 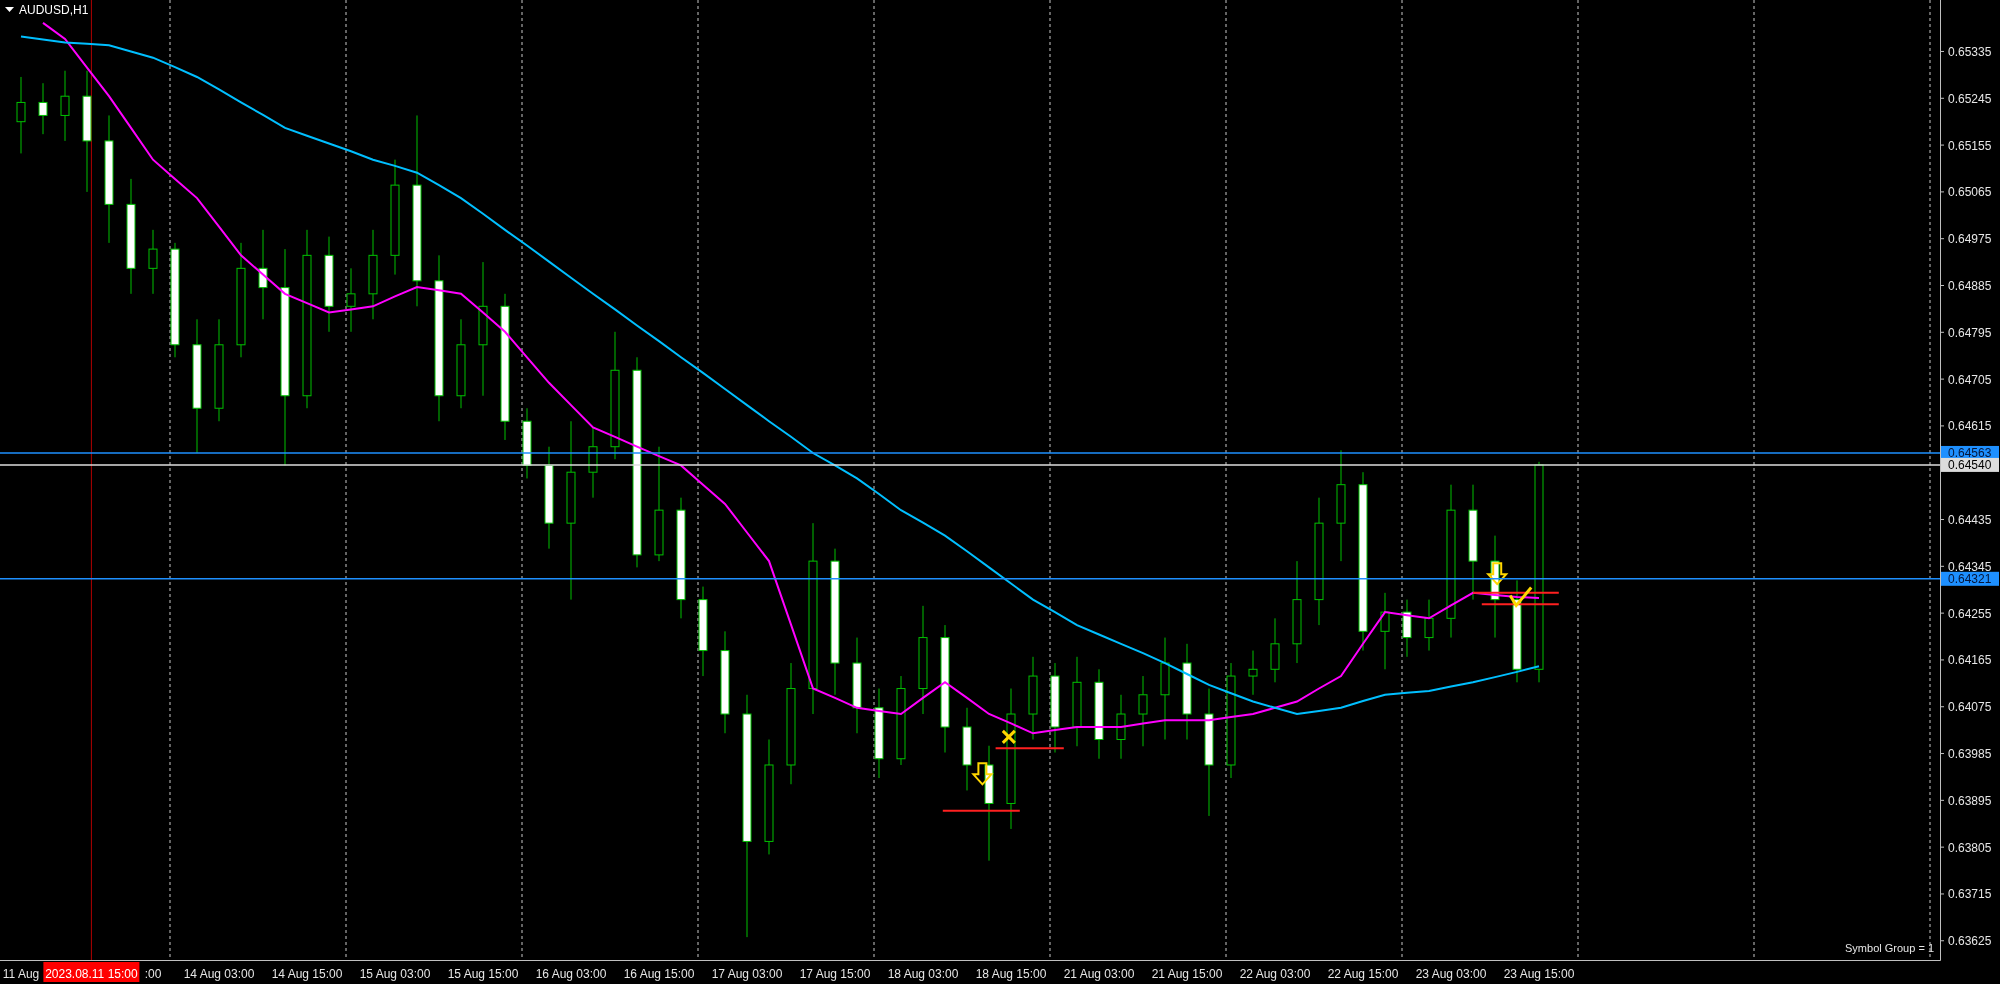 What do you see at coordinates (923, 974) in the screenshot?
I see `time-label: 18 Aug 03:00` at bounding box center [923, 974].